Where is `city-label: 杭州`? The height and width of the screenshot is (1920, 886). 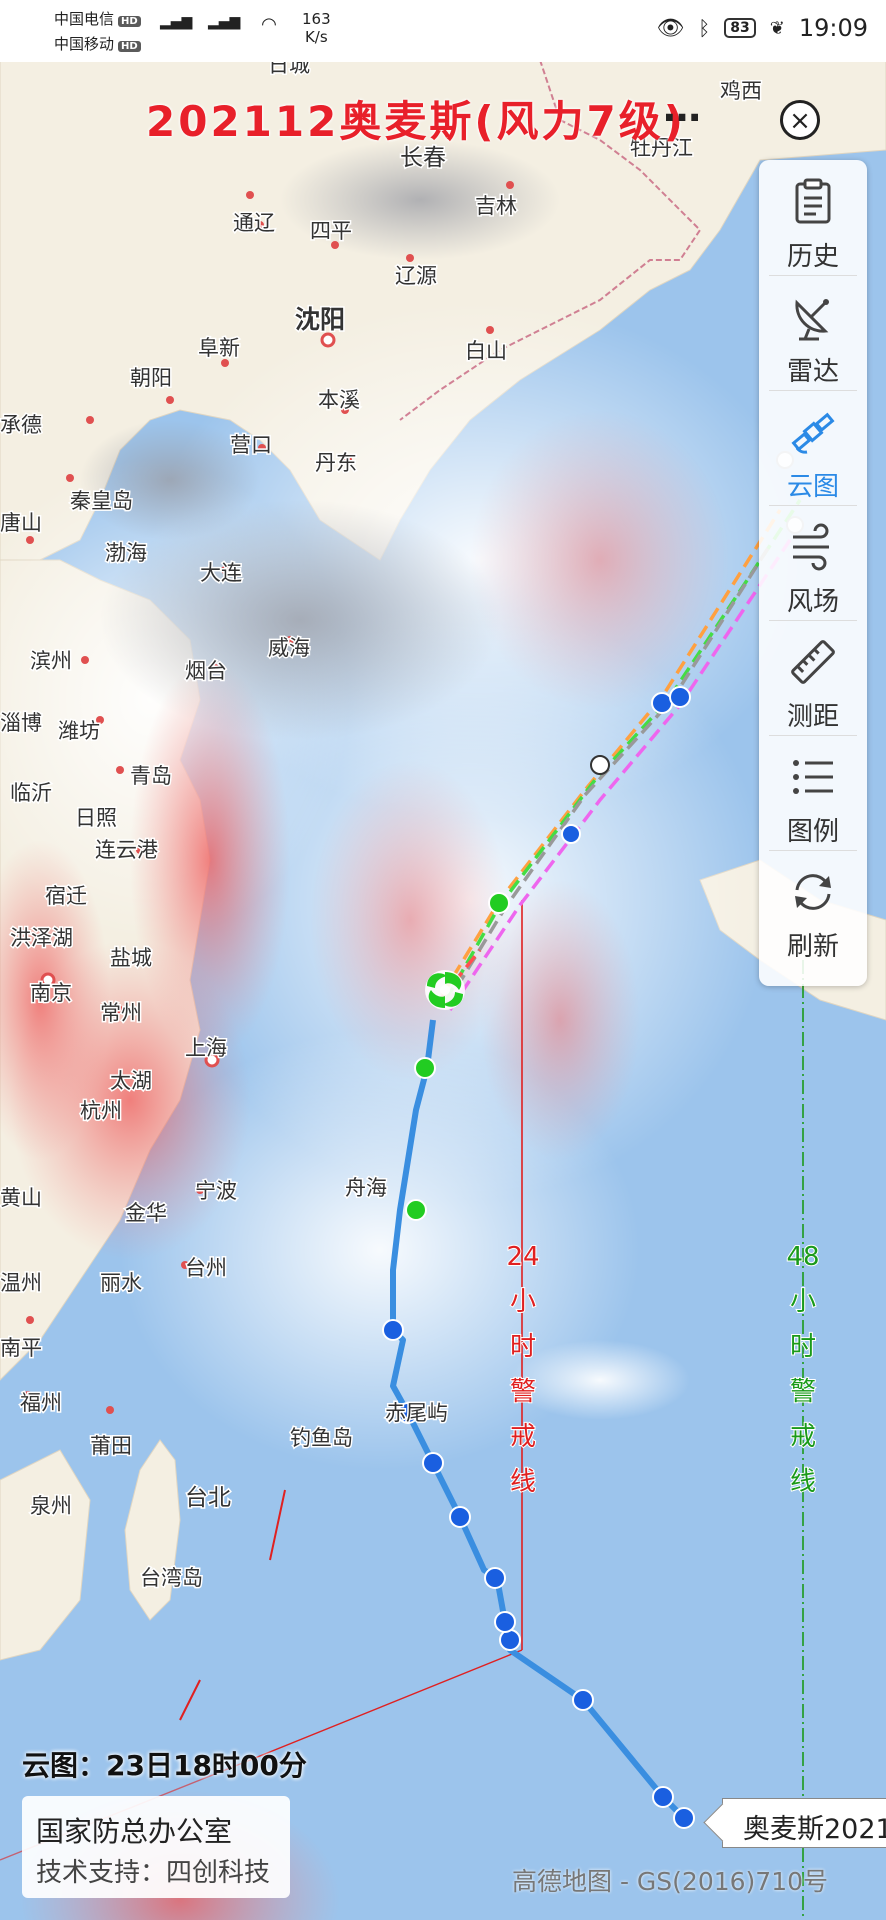 city-label: 杭州 is located at coordinates (101, 1111).